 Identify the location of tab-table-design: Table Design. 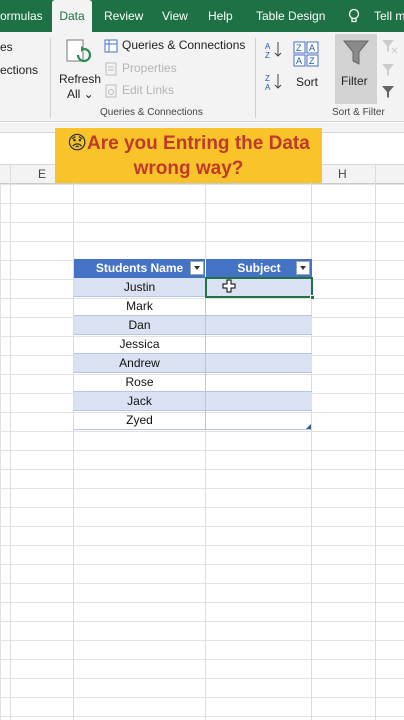
(290, 16).